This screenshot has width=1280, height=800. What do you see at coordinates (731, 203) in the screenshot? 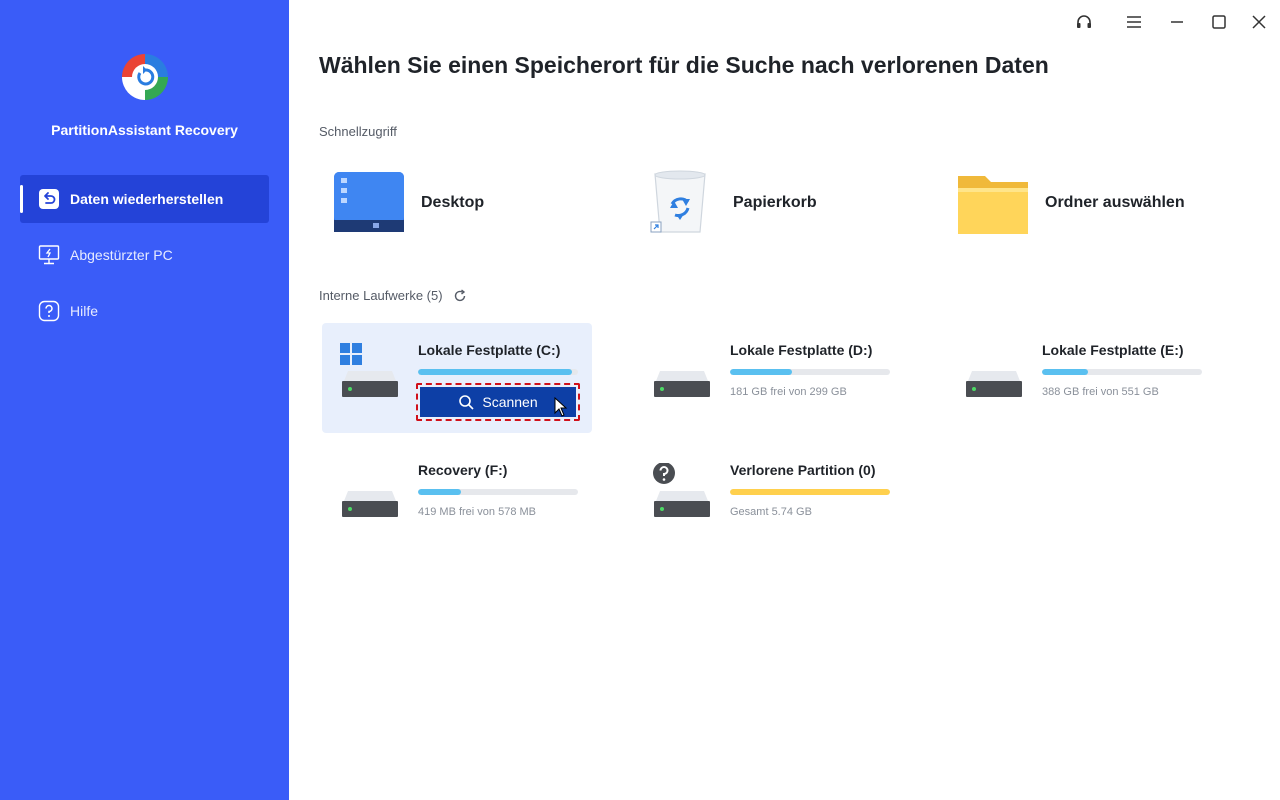
I see `quick-item-papierkorb: Papierkorb` at bounding box center [731, 203].